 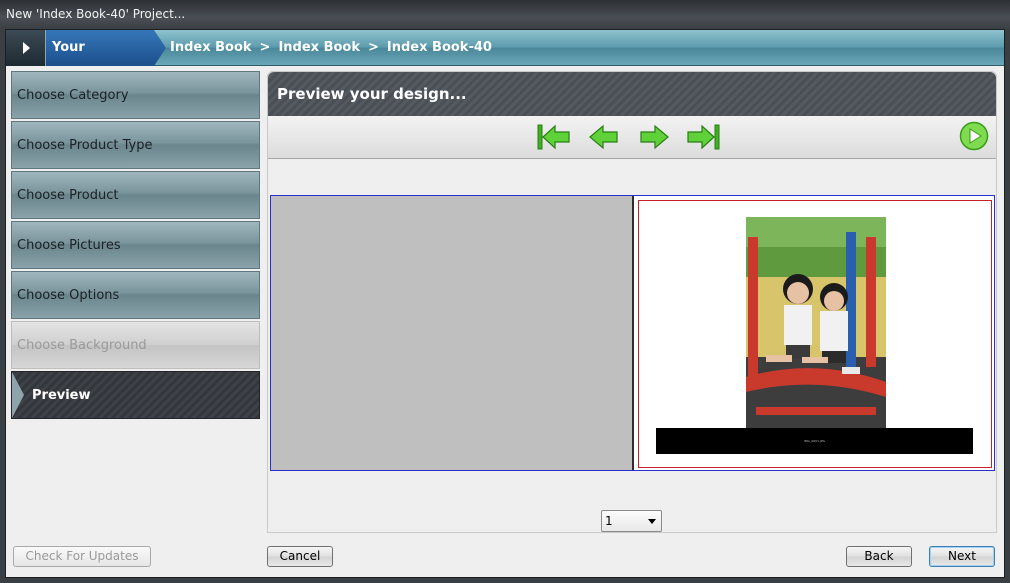 I want to click on page-number-select: 1, so click(x=631, y=521).